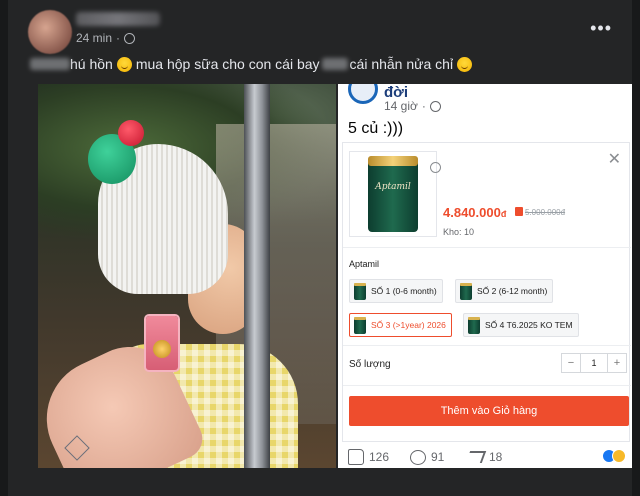 The image size is (640, 496). What do you see at coordinates (617, 363) in the screenshot?
I see `quantity-increase-button: +` at bounding box center [617, 363].